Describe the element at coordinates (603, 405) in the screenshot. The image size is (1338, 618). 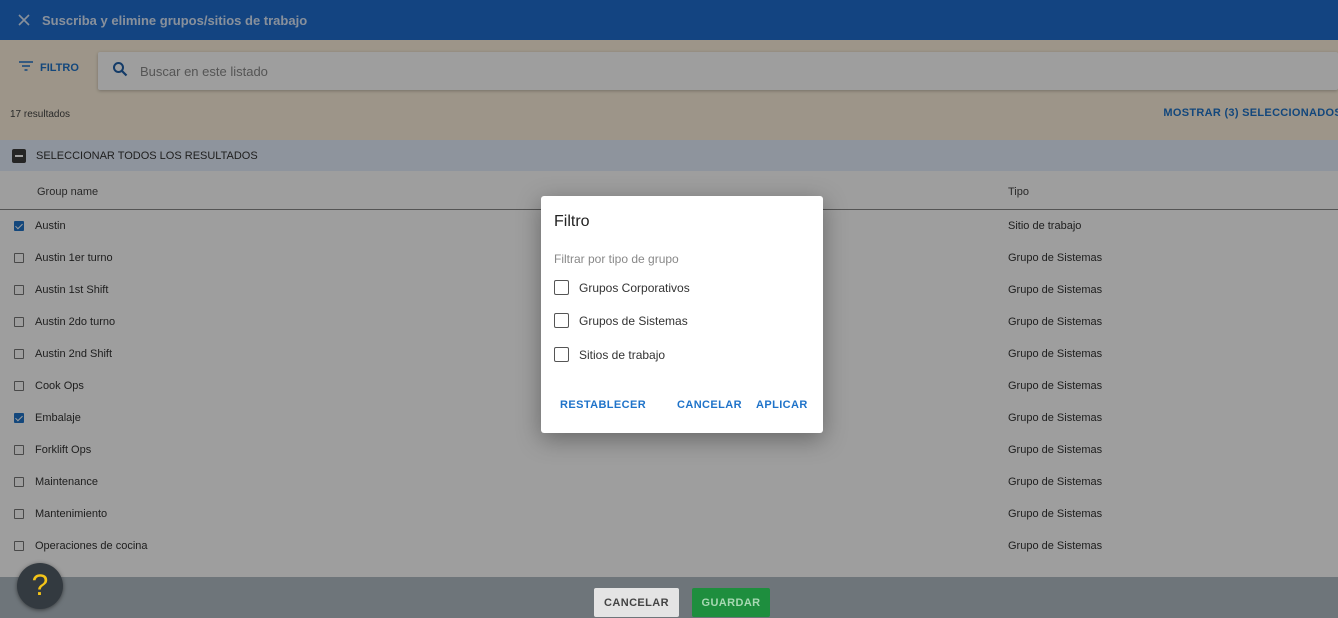
I see `reset-button: RESTABLECER` at that location.